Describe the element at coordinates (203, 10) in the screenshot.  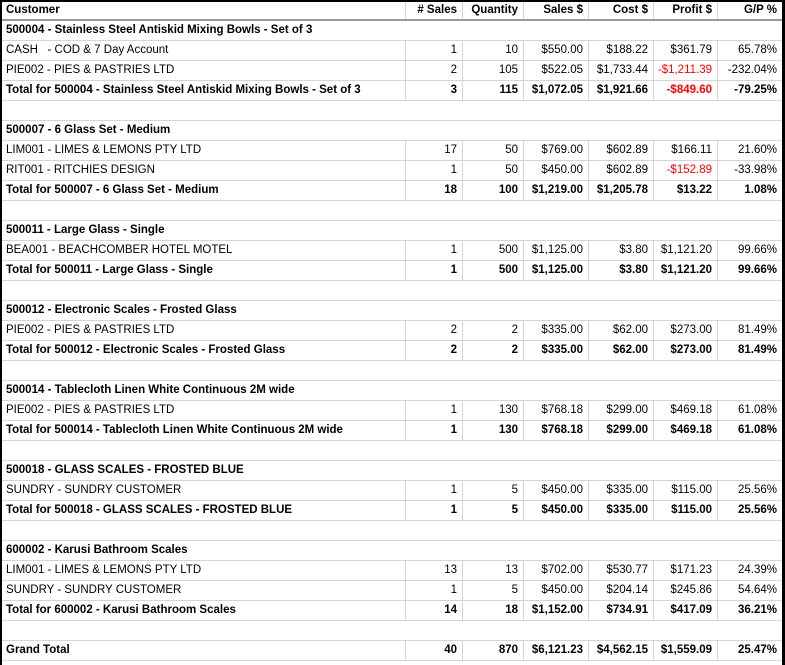
I see `column-header-customer: Customer` at that location.